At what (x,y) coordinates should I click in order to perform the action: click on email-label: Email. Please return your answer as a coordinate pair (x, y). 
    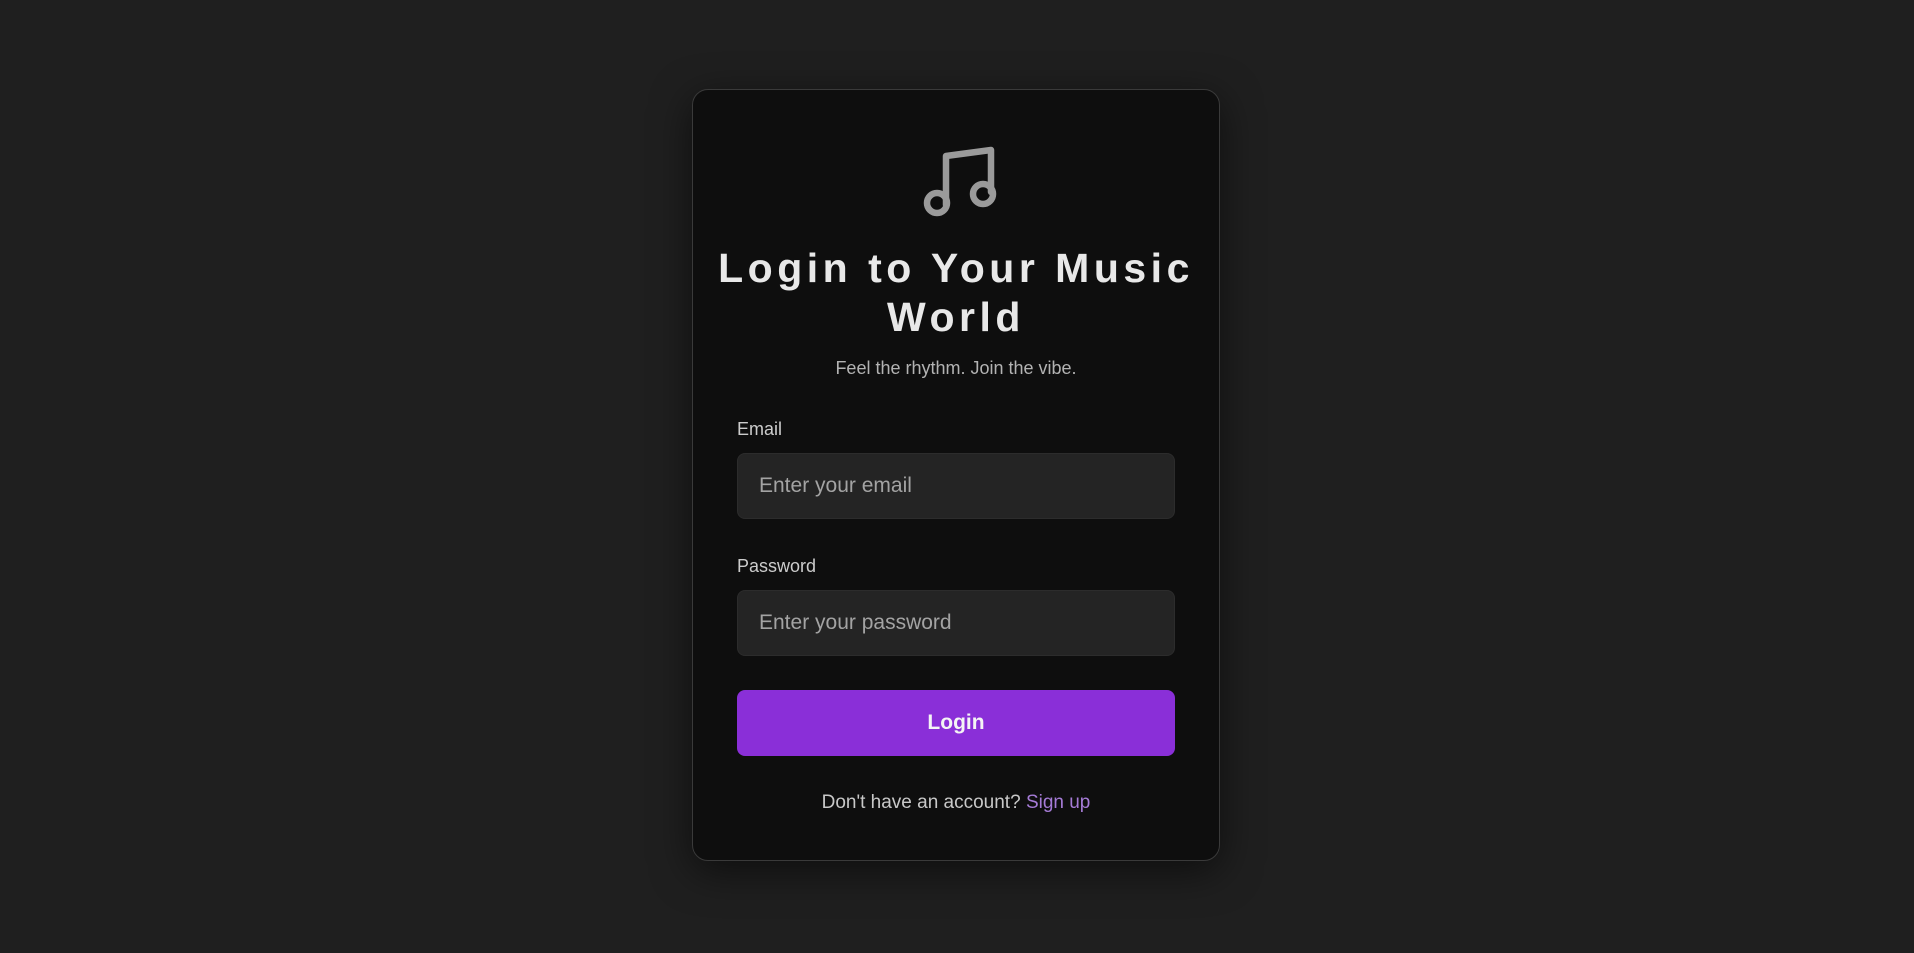
    Looking at the image, I should click on (760, 429).